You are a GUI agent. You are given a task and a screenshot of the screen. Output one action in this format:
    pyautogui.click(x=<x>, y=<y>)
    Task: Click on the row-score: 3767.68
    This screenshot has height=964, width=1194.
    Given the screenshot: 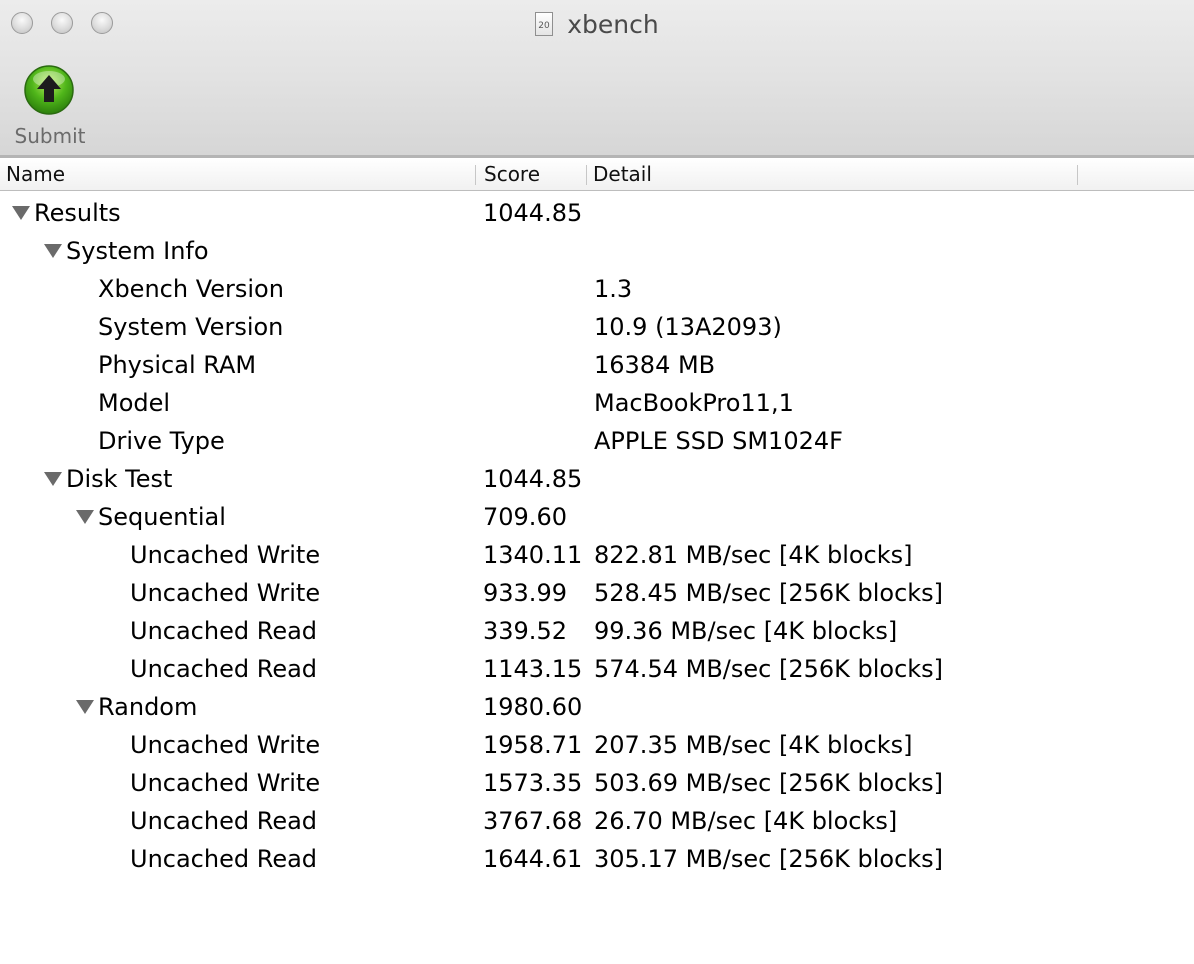 What is the action you would take?
    pyautogui.click(x=533, y=821)
    